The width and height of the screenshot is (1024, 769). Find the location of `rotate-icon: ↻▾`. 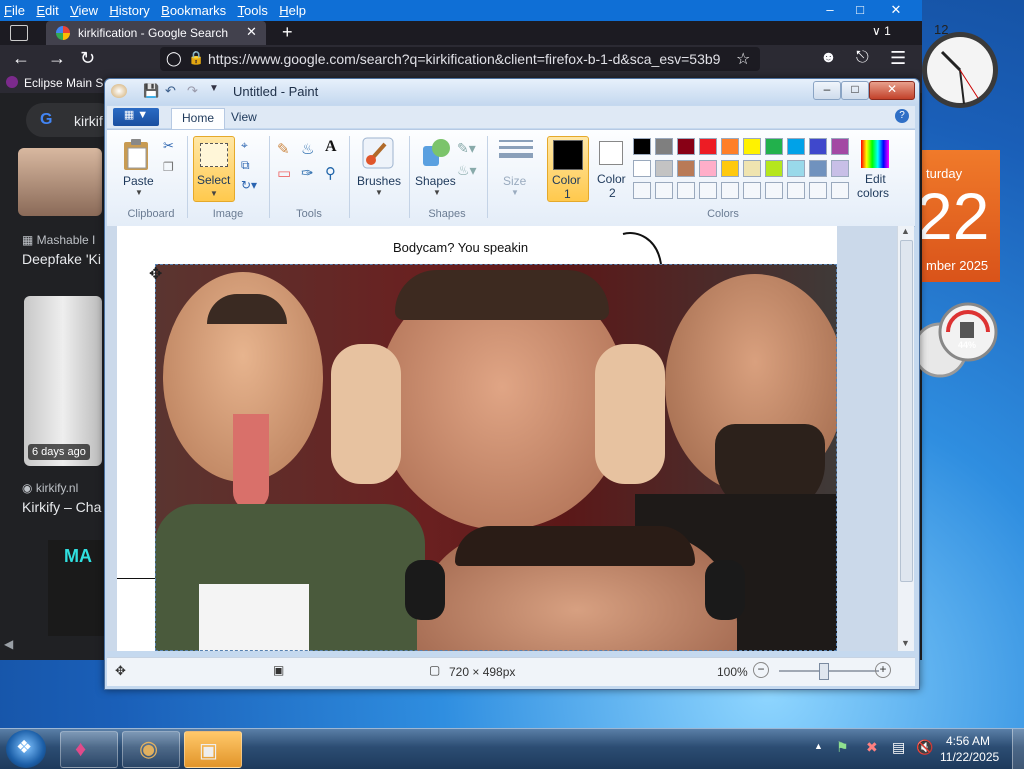

rotate-icon: ↻▾ is located at coordinates (249, 185).